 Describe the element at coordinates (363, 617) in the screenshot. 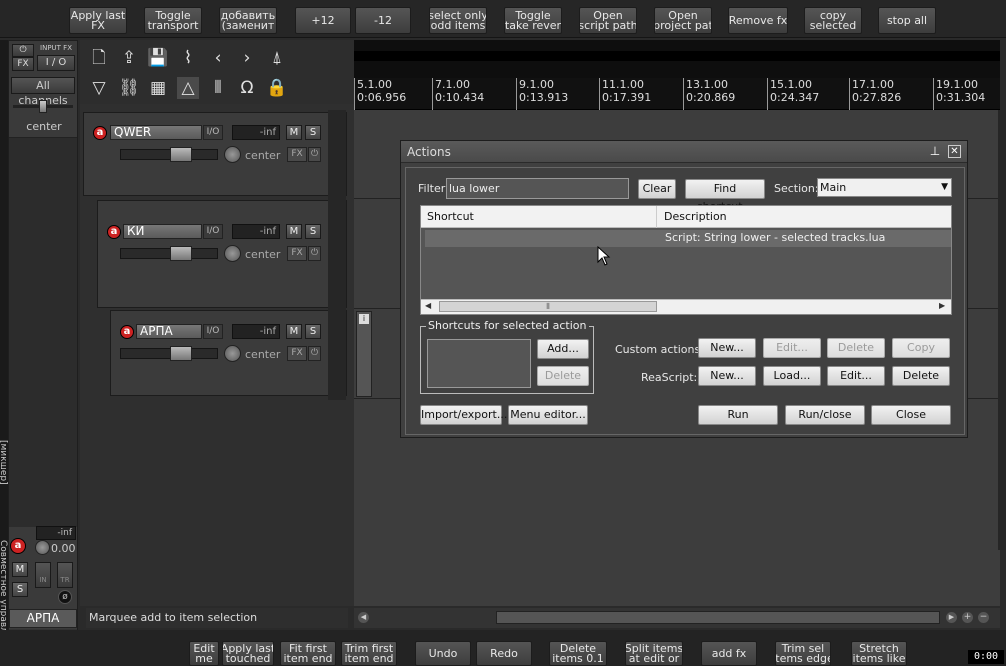

I see `scroll-left-icon: ◀` at that location.